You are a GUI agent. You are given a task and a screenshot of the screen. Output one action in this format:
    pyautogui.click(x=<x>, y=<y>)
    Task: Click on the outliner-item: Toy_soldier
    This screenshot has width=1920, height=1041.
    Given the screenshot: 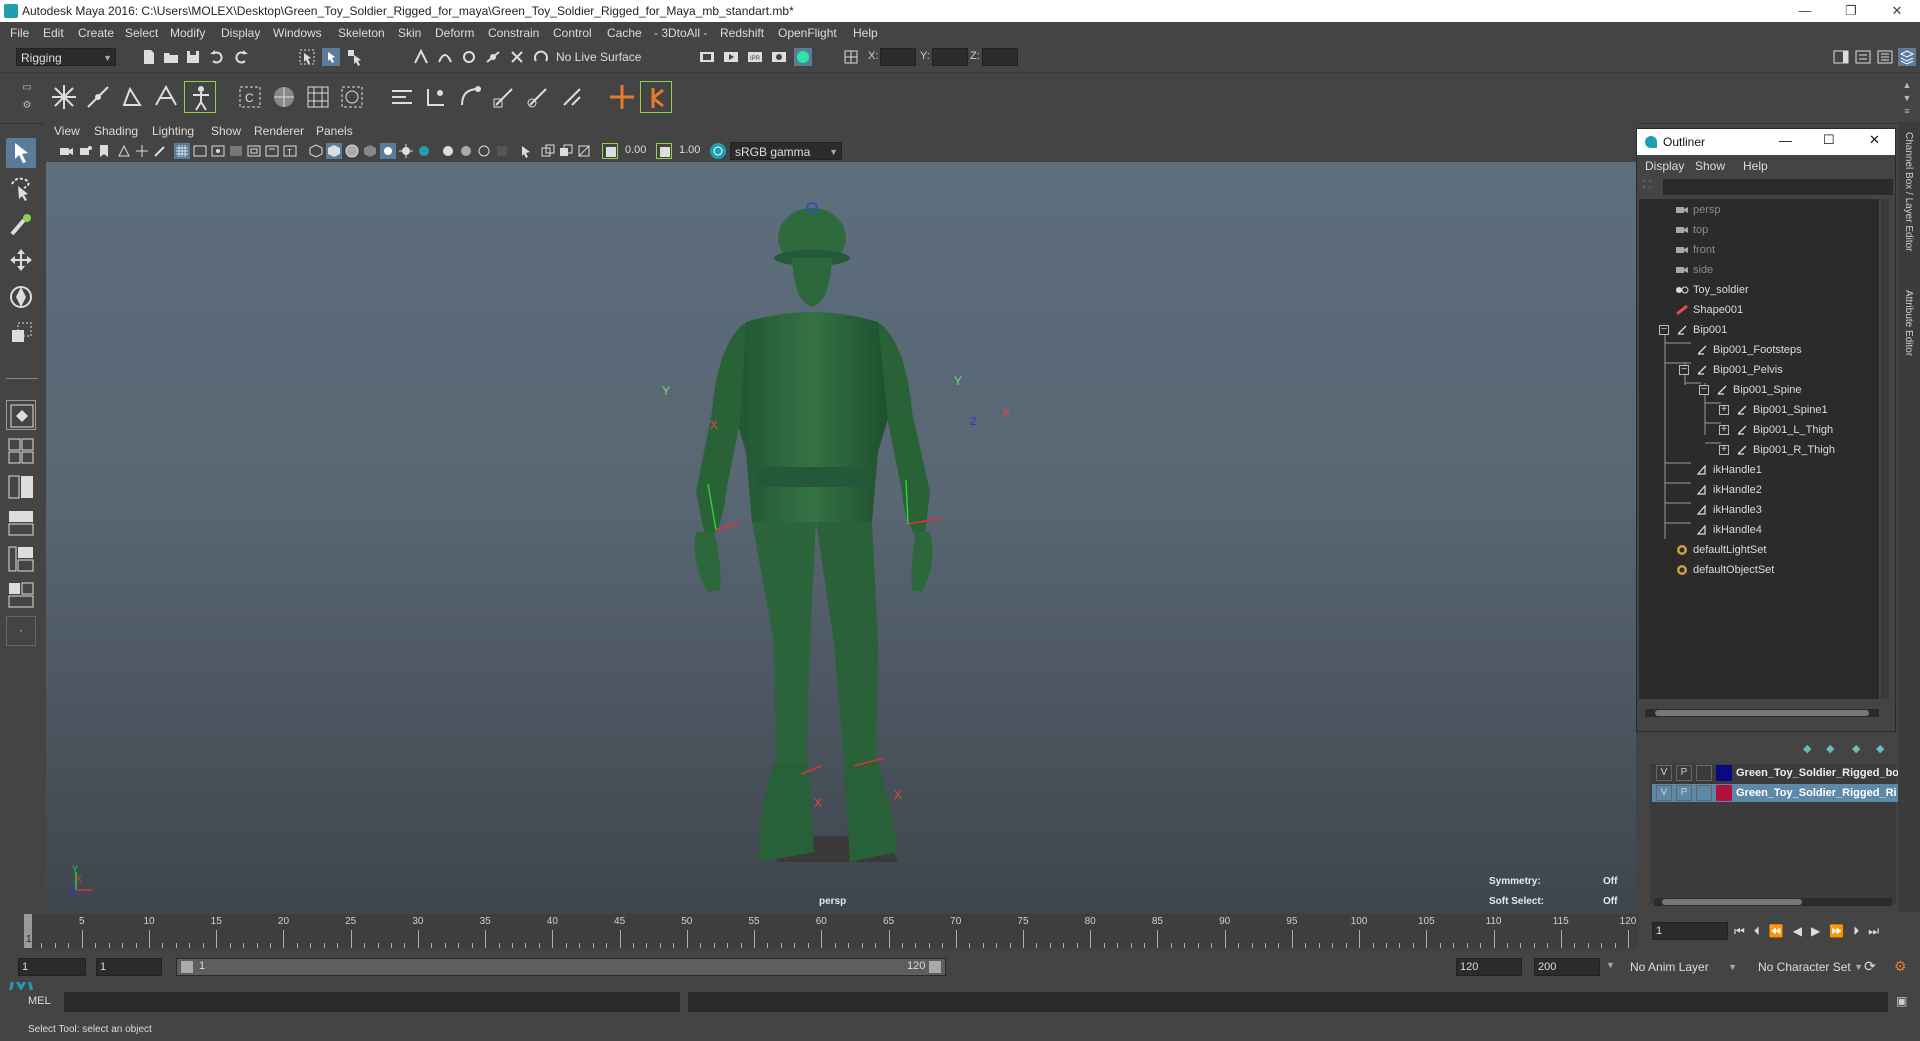 What is the action you would take?
    pyautogui.click(x=1712, y=290)
    